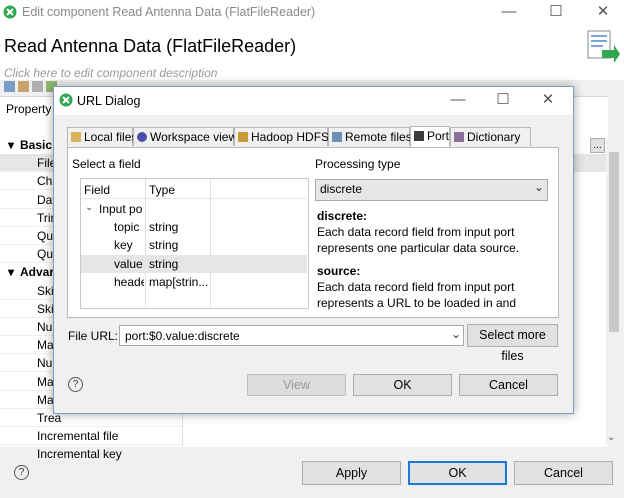  Describe the element at coordinates (339, 271) in the screenshot. I see `source-title: source:` at that location.